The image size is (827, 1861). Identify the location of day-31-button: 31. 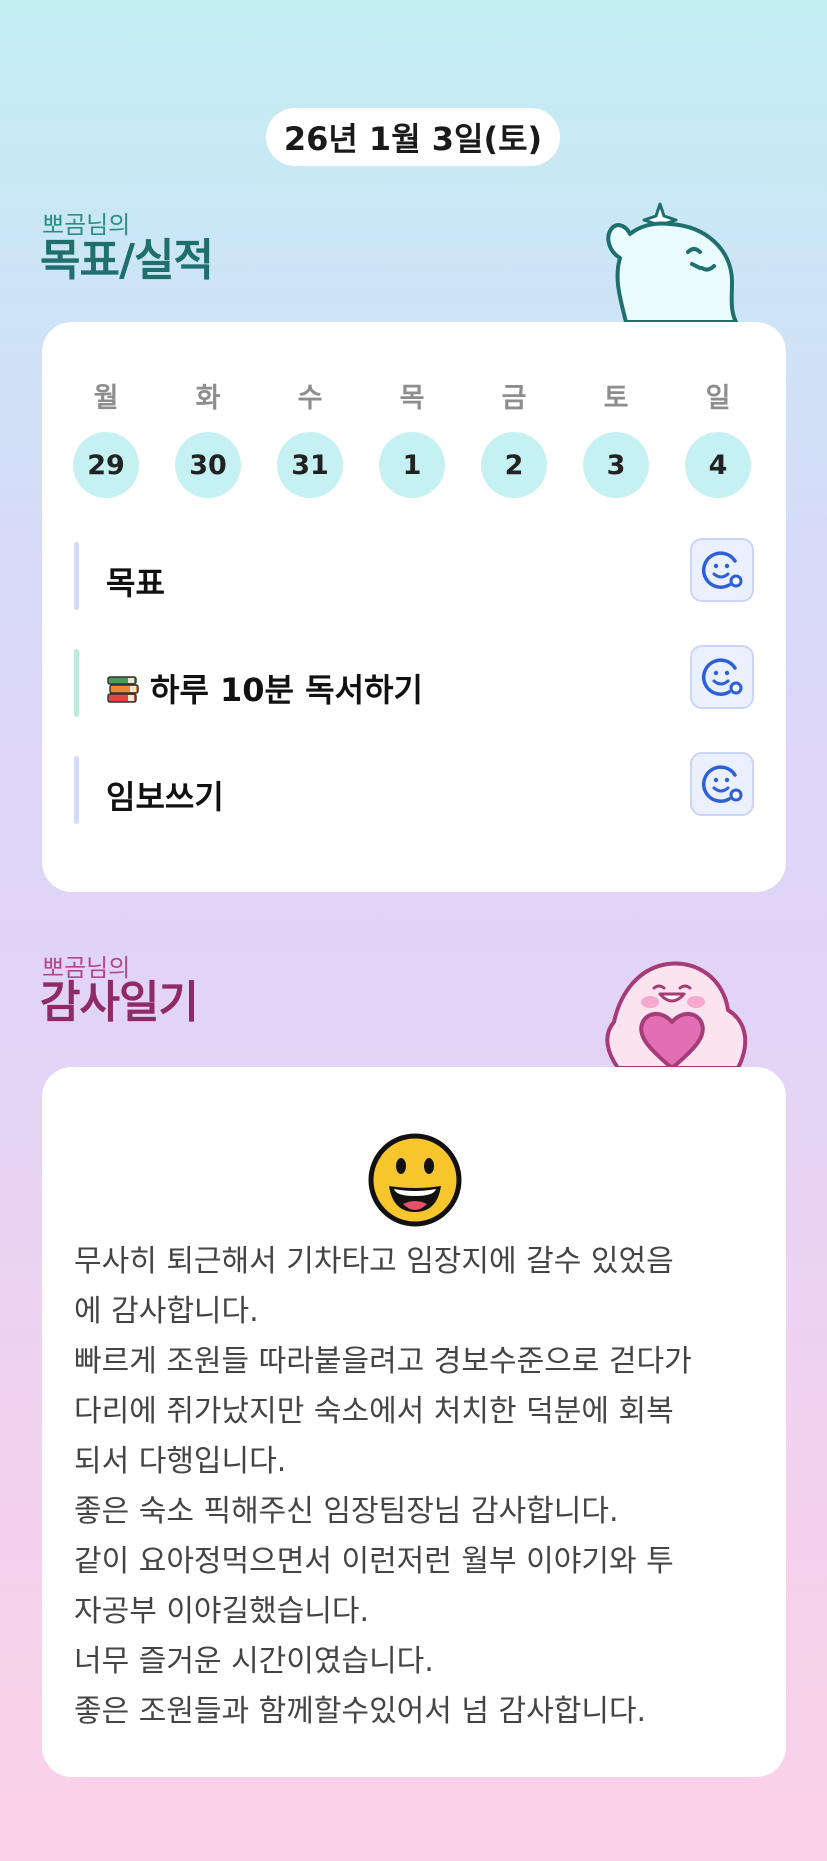
(310, 465).